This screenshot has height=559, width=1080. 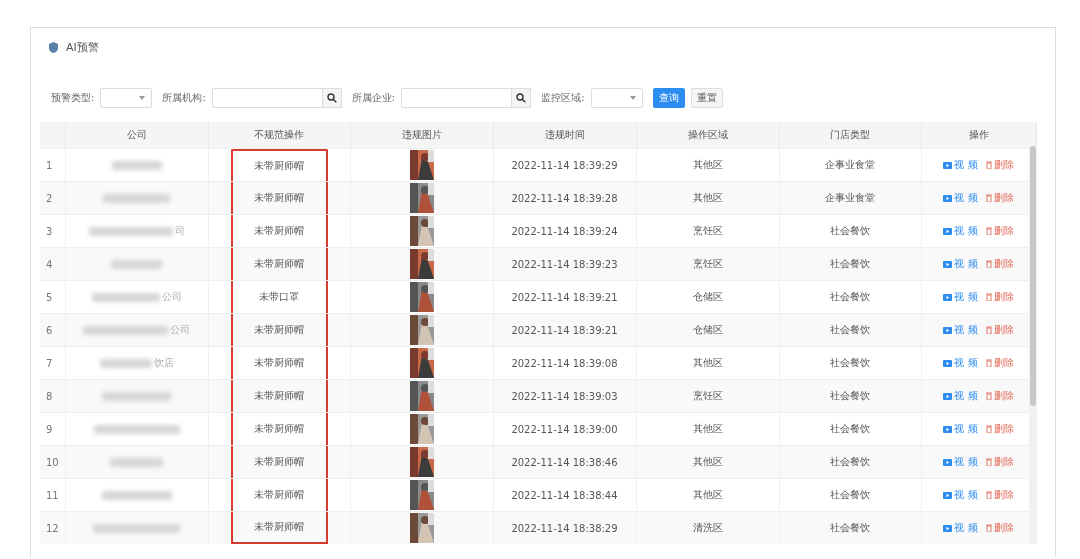 I want to click on row-number: 2, so click(x=52, y=198).